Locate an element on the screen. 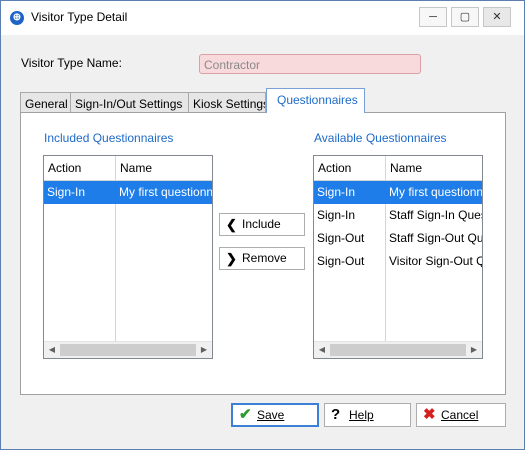  tab-general: General is located at coordinates (45, 102).